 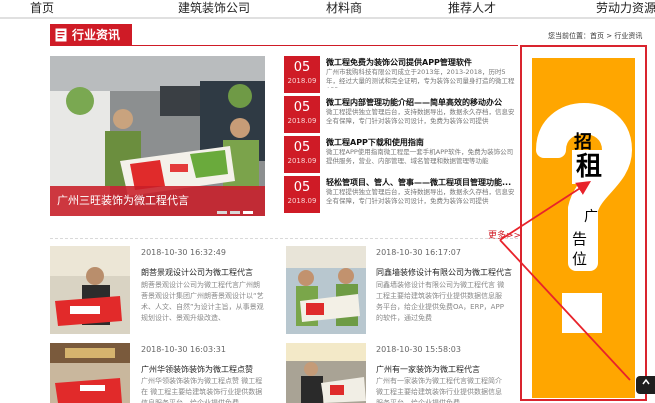 I want to click on annotation-arrow, so click(x=565, y=281).